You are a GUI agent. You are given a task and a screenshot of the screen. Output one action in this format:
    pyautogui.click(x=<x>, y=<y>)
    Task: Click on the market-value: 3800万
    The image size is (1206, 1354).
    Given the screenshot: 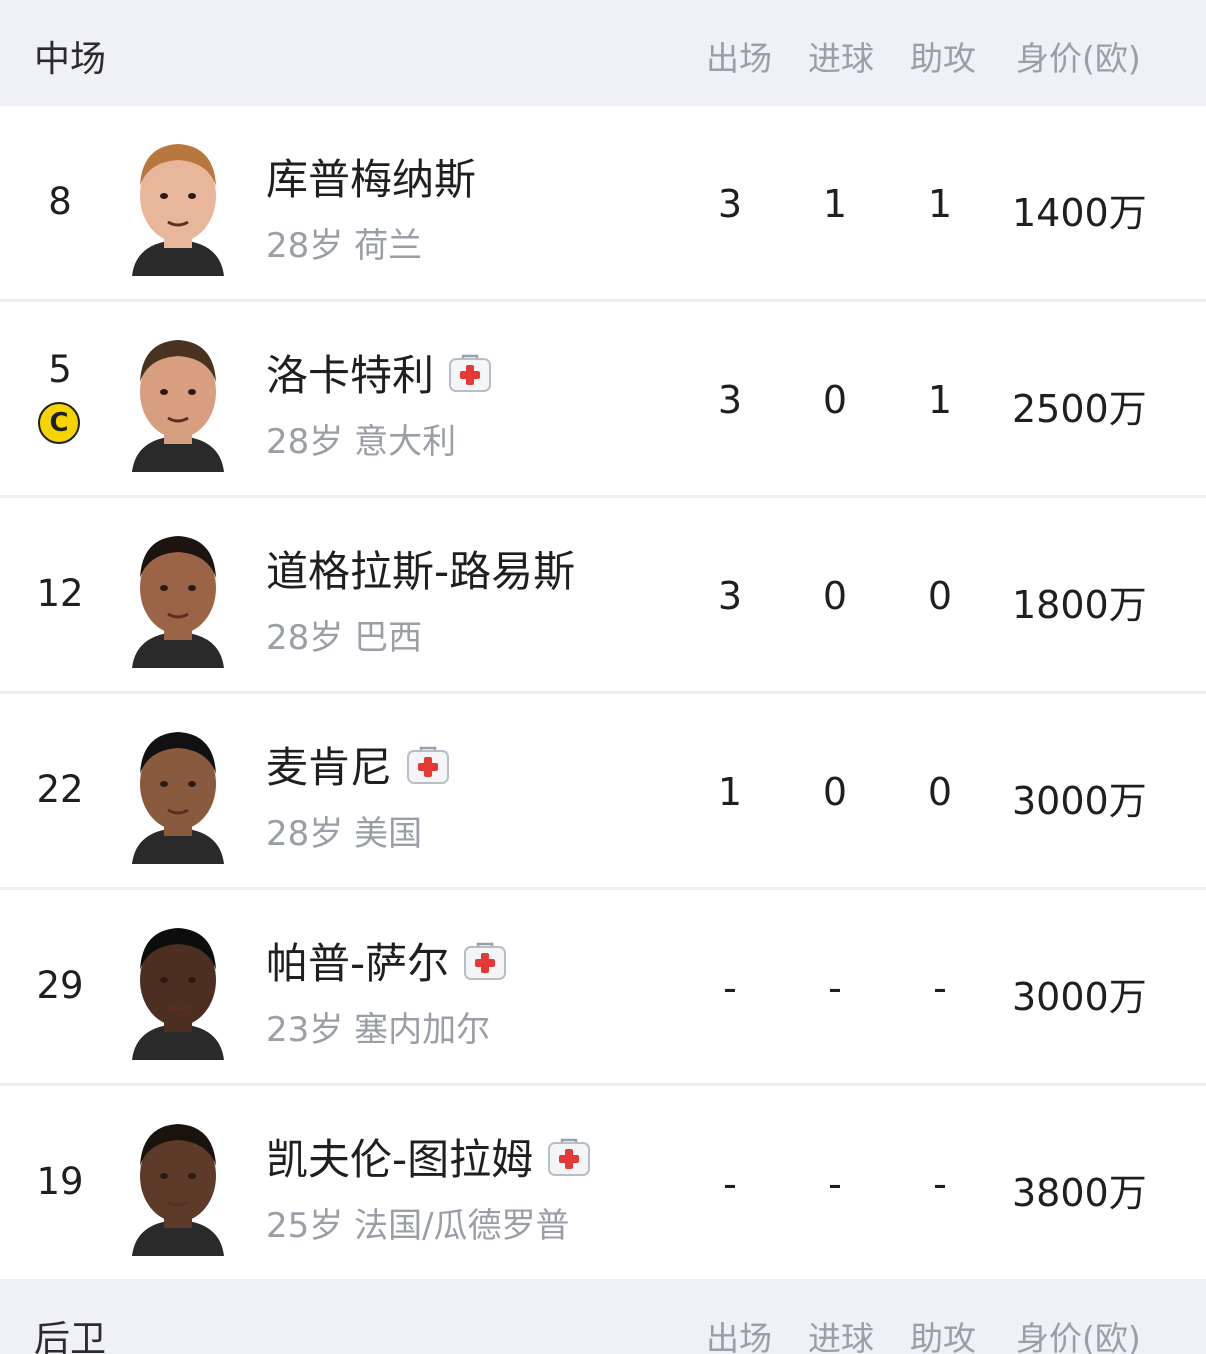 What is the action you would take?
    pyautogui.click(x=1079, y=1193)
    